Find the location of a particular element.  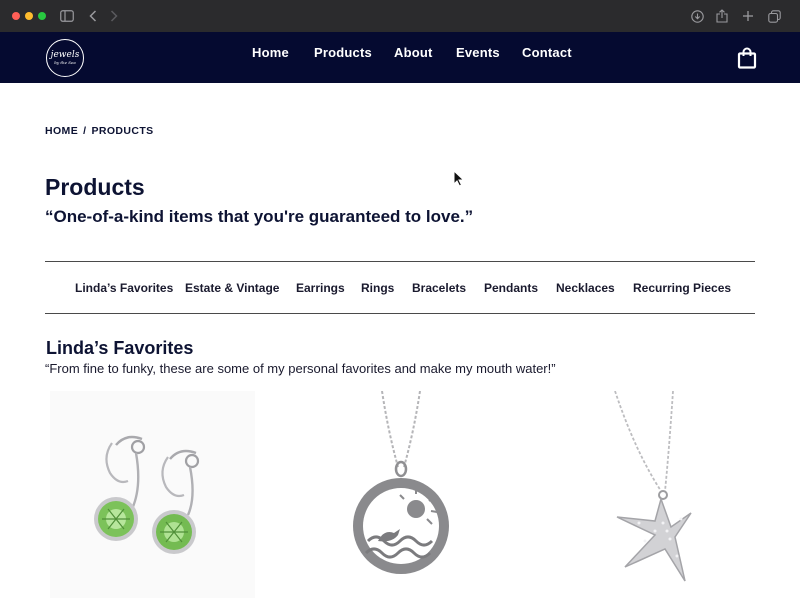

nav-link-products: Products is located at coordinates (343, 52).